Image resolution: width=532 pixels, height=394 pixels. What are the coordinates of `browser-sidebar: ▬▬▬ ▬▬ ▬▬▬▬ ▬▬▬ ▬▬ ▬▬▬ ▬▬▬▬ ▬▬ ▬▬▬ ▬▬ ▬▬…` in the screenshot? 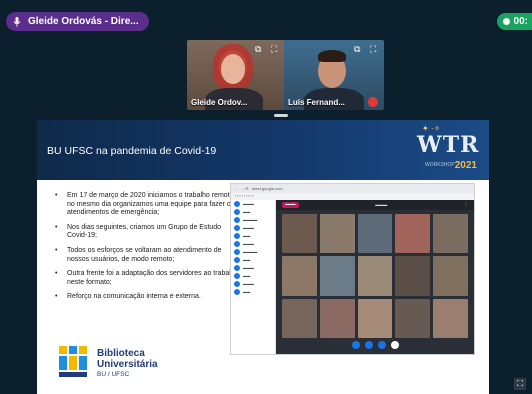 It's located at (253, 277).